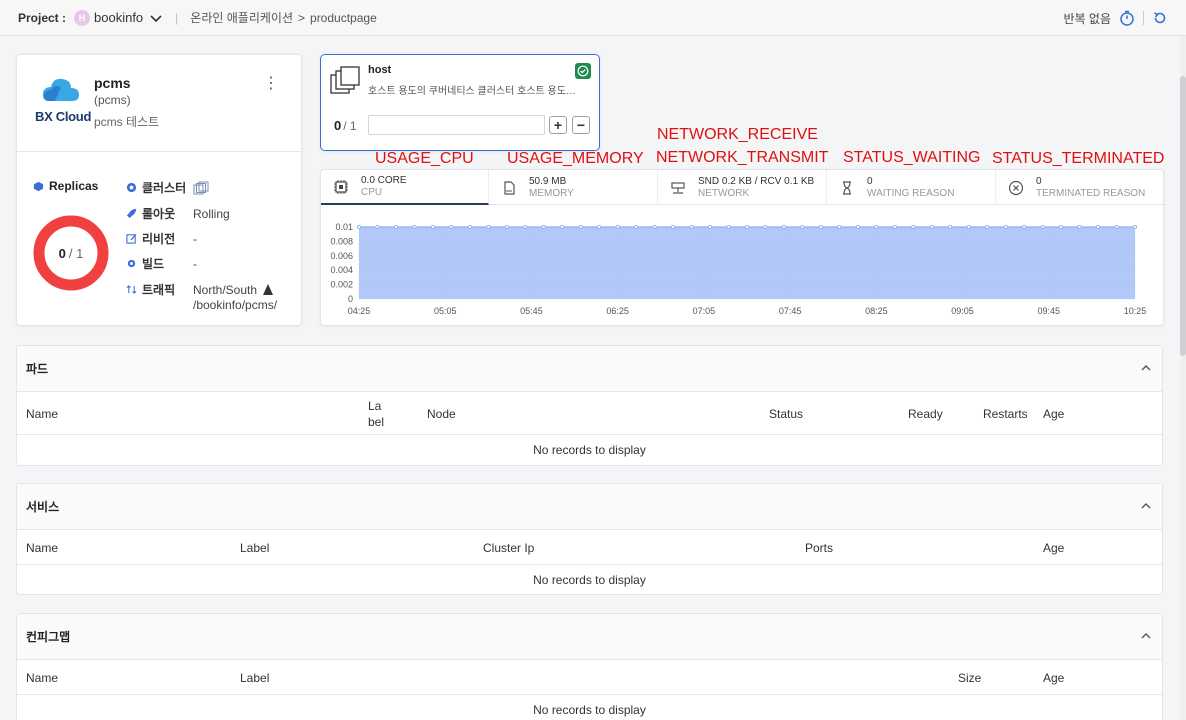 The width and height of the screenshot is (1186, 720). Describe the element at coordinates (573, 187) in the screenshot. I see `tab-memory: 50.9 MB MEMORY` at that location.